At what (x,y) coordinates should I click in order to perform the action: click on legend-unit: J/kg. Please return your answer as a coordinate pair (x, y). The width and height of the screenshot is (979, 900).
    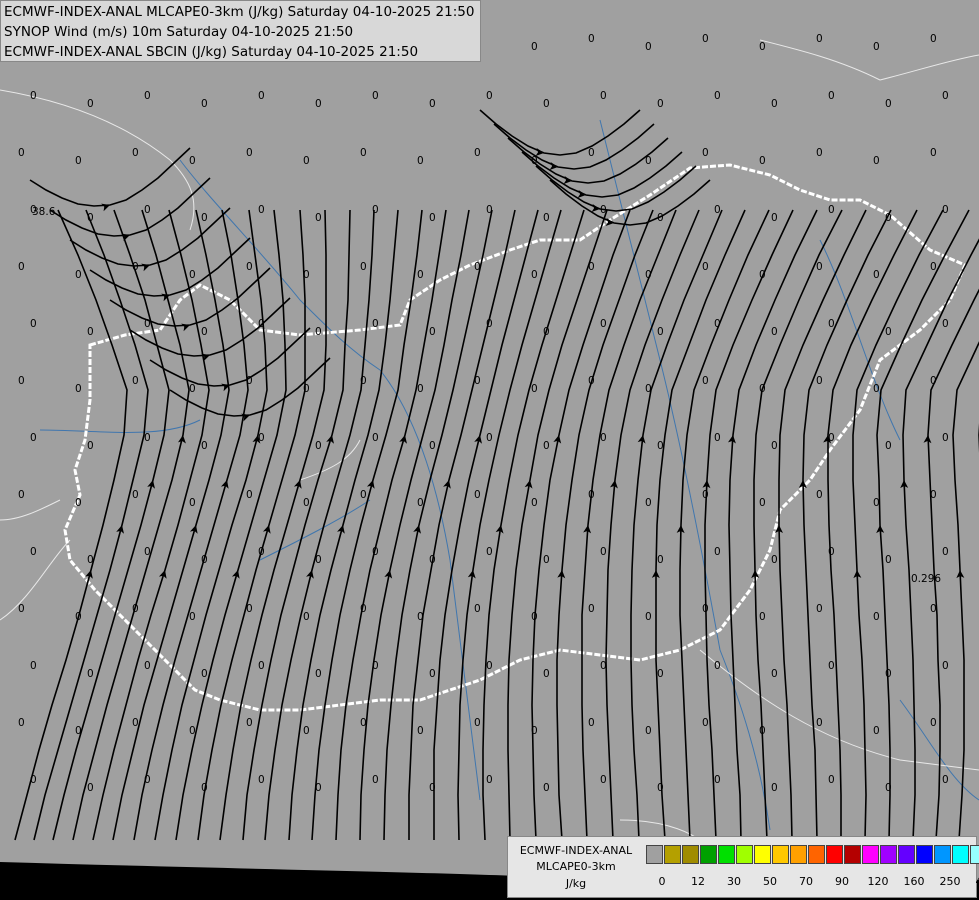
    Looking at the image, I should click on (576, 883).